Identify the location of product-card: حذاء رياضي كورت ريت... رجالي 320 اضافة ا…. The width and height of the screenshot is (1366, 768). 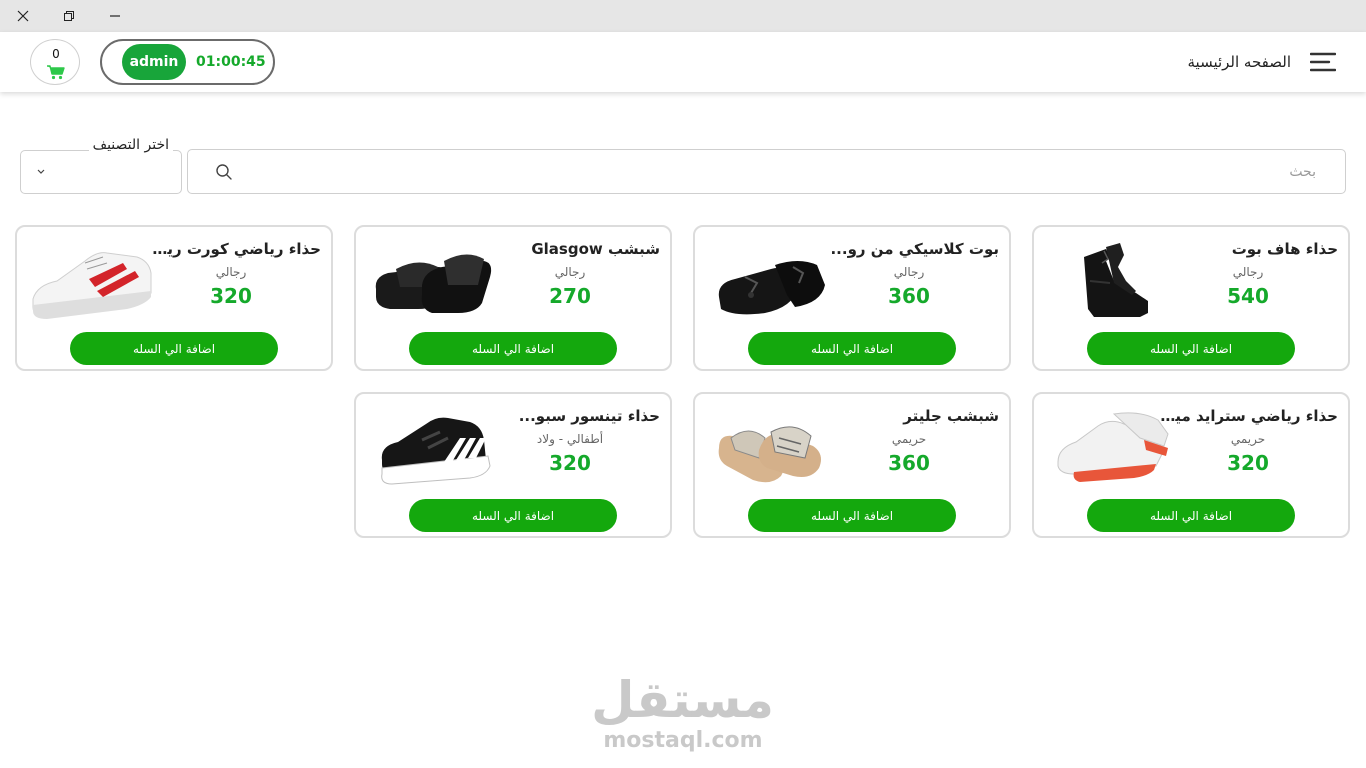
(174, 298).